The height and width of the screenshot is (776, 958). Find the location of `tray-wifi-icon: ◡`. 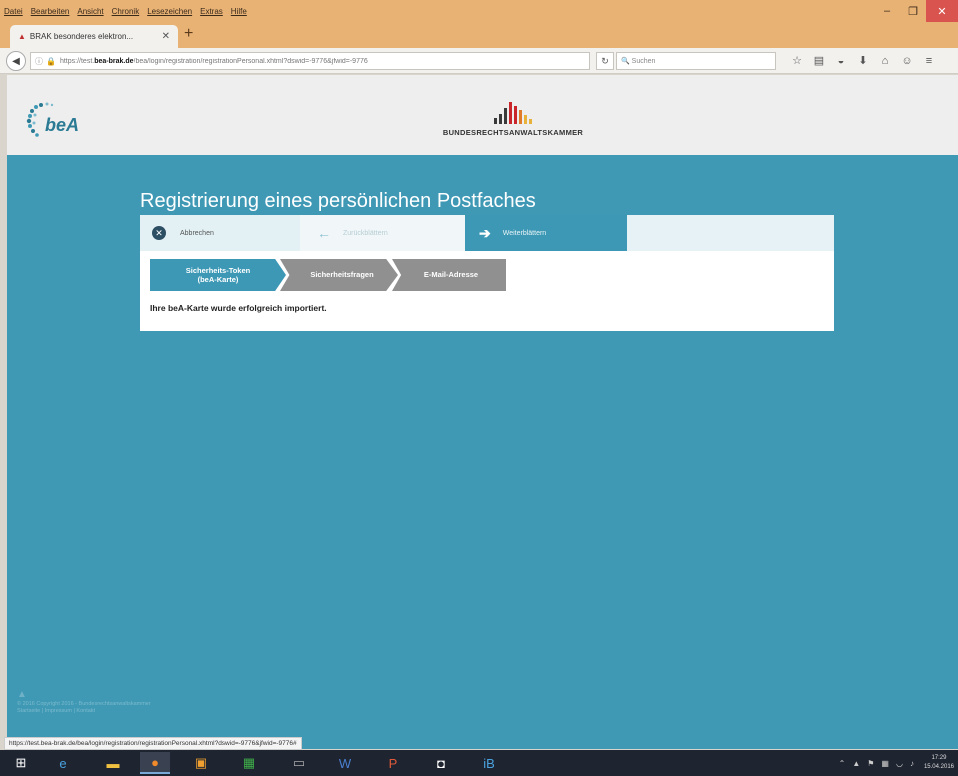

tray-wifi-icon: ◡ is located at coordinates (899, 763).